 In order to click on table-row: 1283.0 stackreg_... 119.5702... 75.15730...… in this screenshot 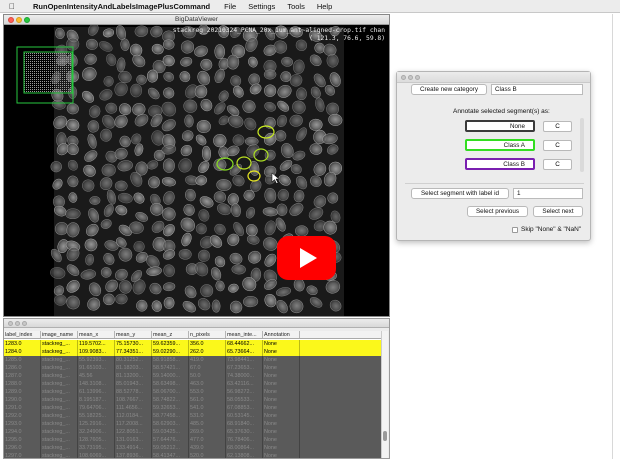, I will do `click(192, 344)`.